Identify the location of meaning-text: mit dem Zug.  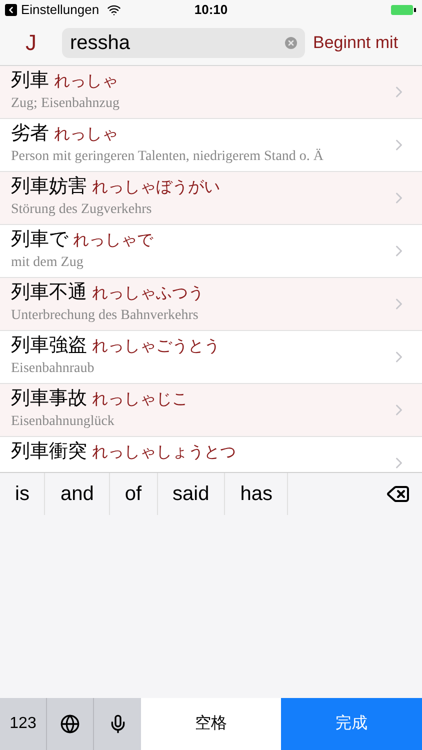
(47, 263).